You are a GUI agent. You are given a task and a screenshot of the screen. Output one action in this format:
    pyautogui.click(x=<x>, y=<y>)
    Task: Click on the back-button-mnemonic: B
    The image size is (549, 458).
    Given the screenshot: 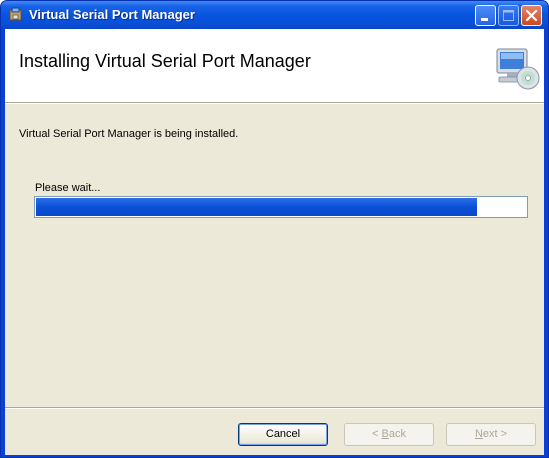 What is the action you would take?
    pyautogui.click(x=385, y=434)
    